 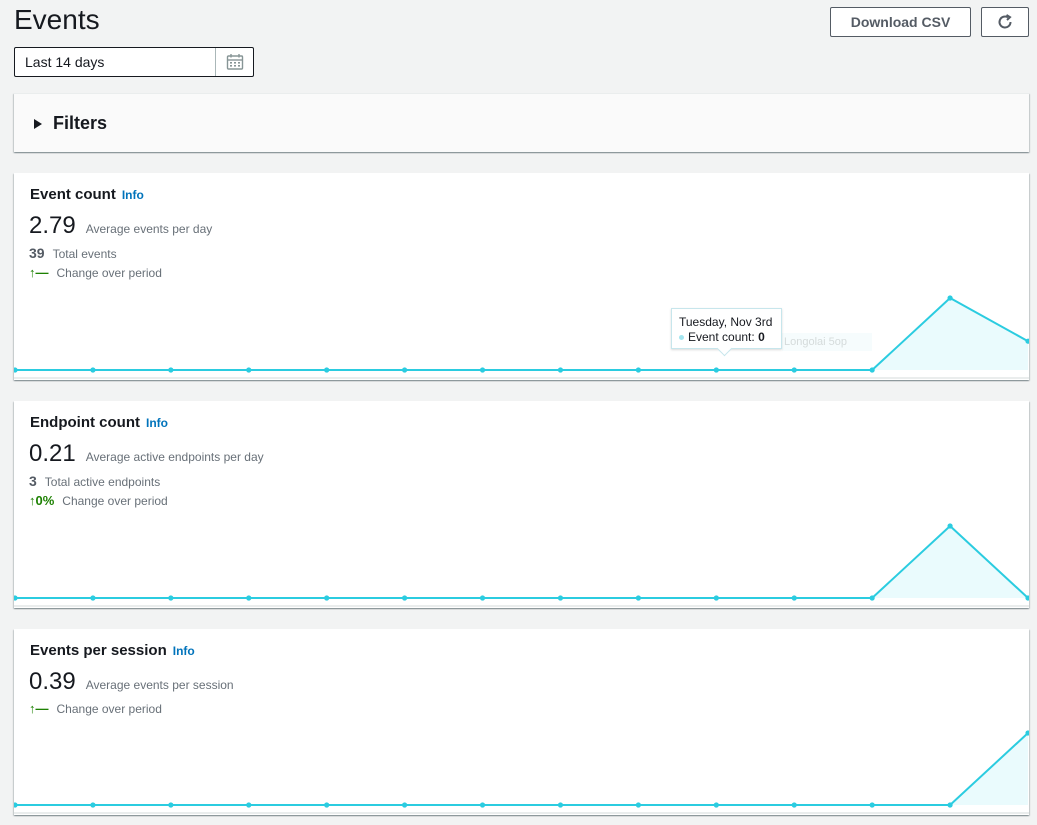 What do you see at coordinates (827, 342) in the screenshot?
I see `tooltip-ghost-text: Longolai 5op` at bounding box center [827, 342].